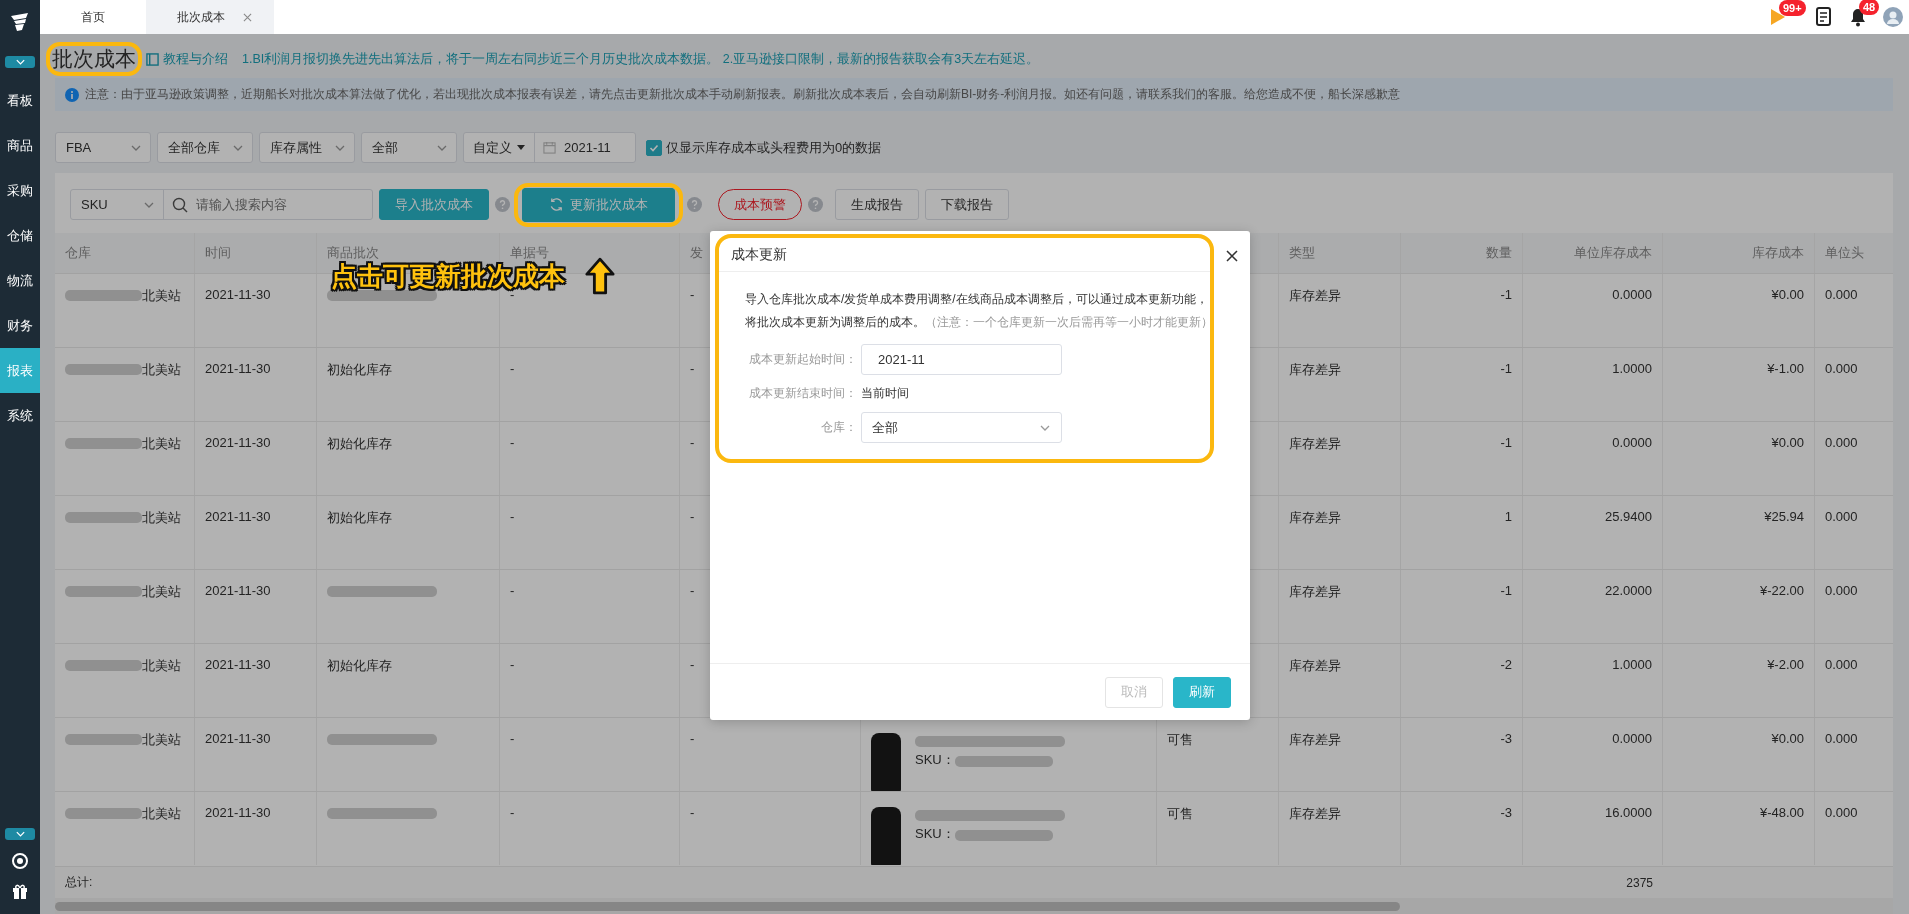  I want to click on page-title: 批次成本, so click(94, 58).